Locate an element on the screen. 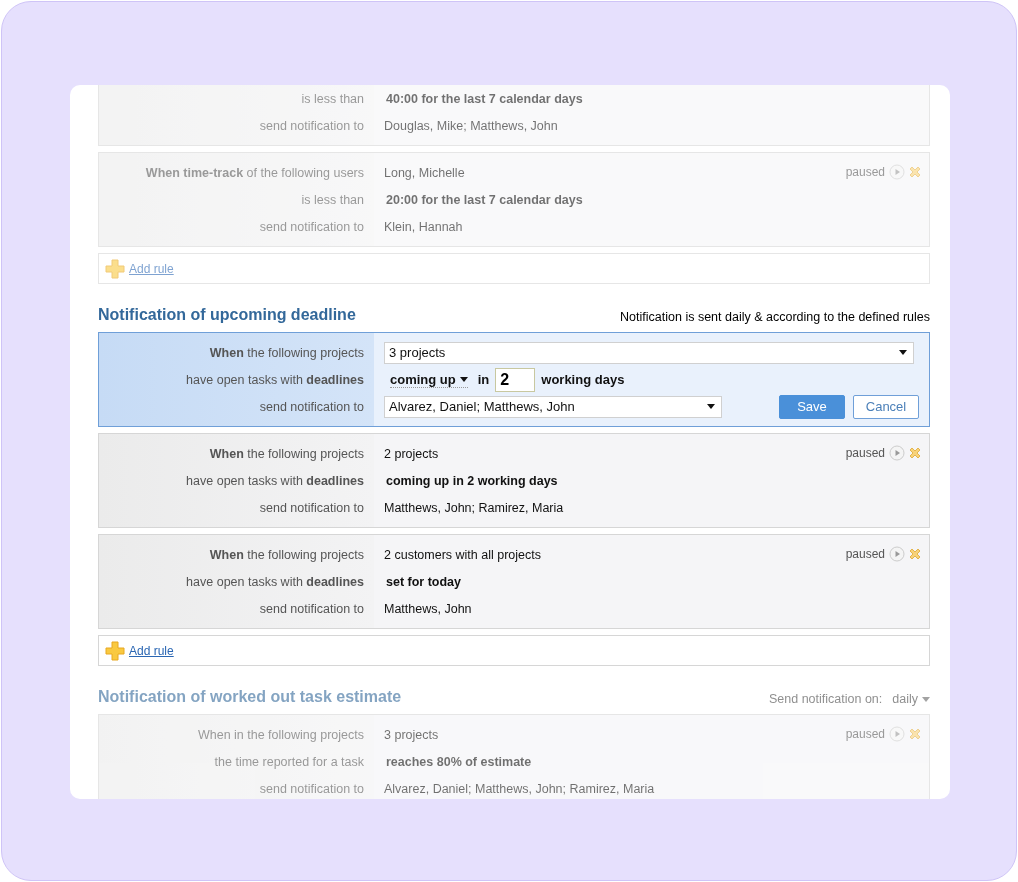  rule-value: 2 customers with all projects is located at coordinates (462, 554).